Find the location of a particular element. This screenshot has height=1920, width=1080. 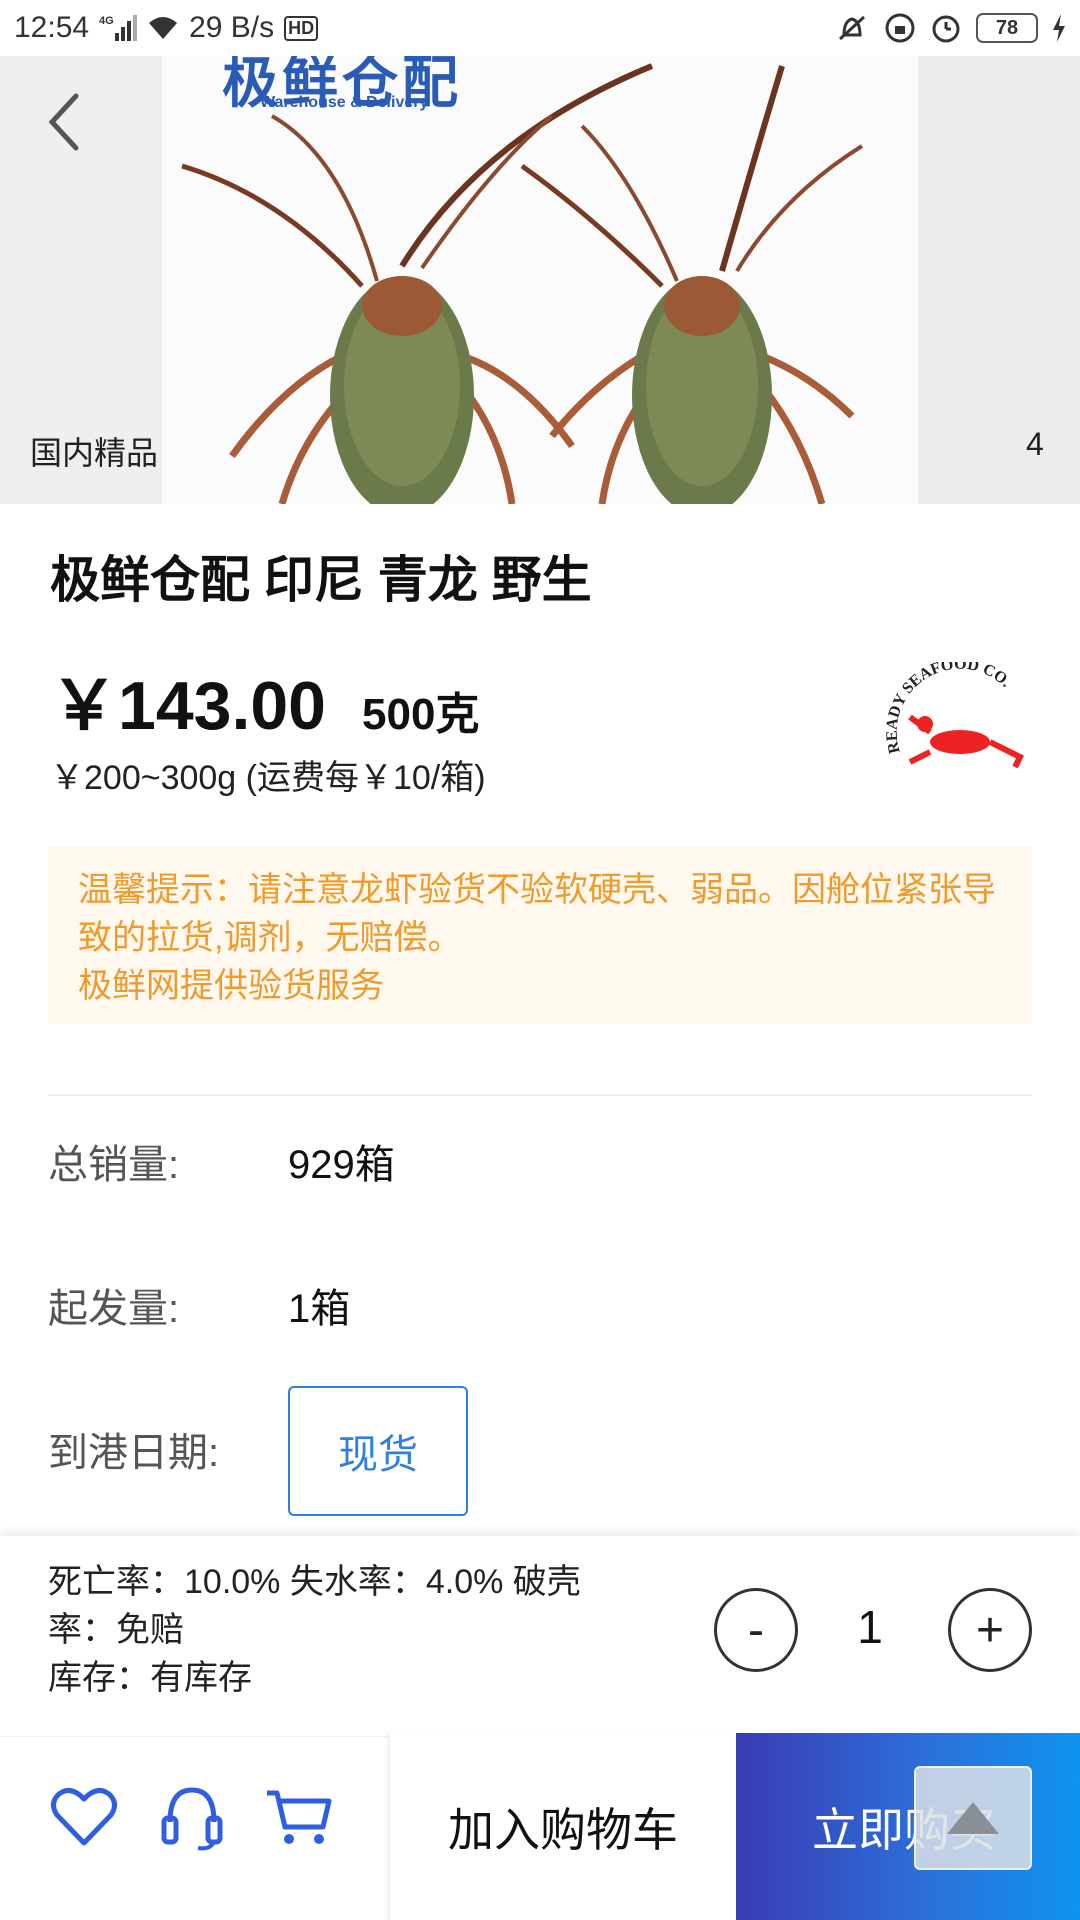

hd-icon: HD is located at coordinates (301, 28).